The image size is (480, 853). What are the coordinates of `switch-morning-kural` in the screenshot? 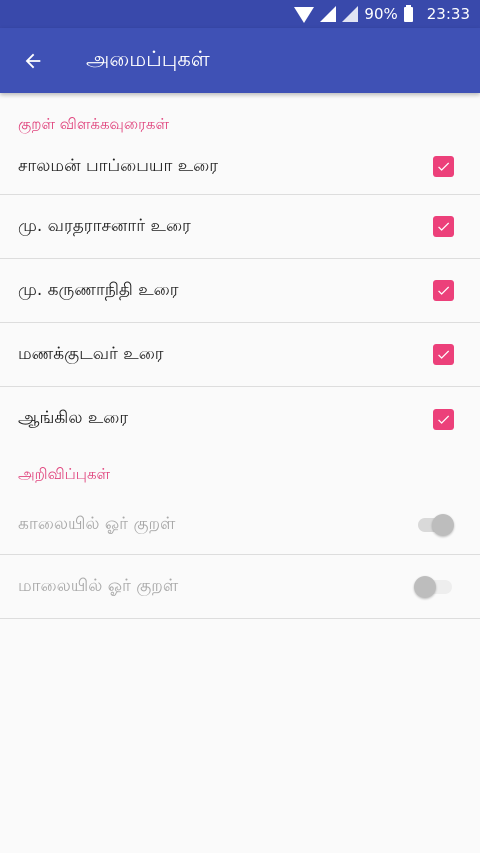 It's located at (435, 524).